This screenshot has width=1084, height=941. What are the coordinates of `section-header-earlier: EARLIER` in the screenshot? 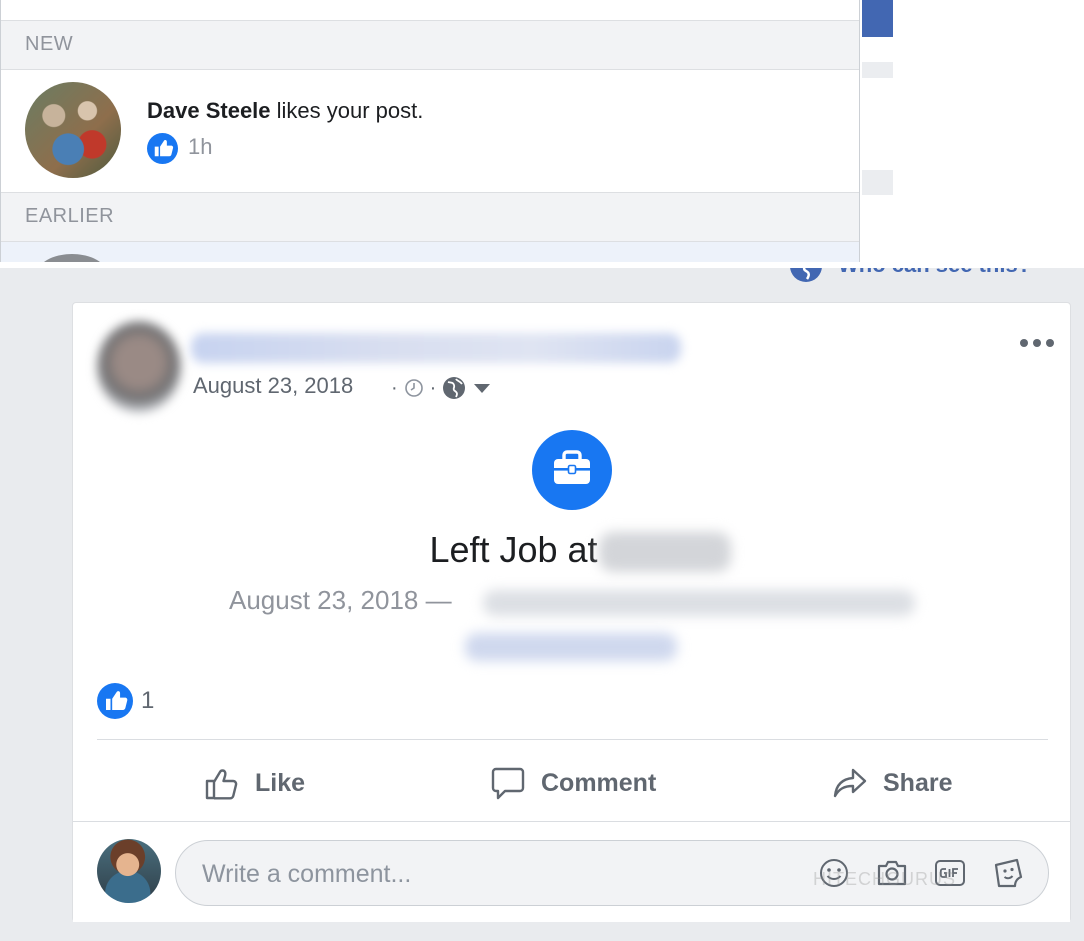 It's located at (430, 217).